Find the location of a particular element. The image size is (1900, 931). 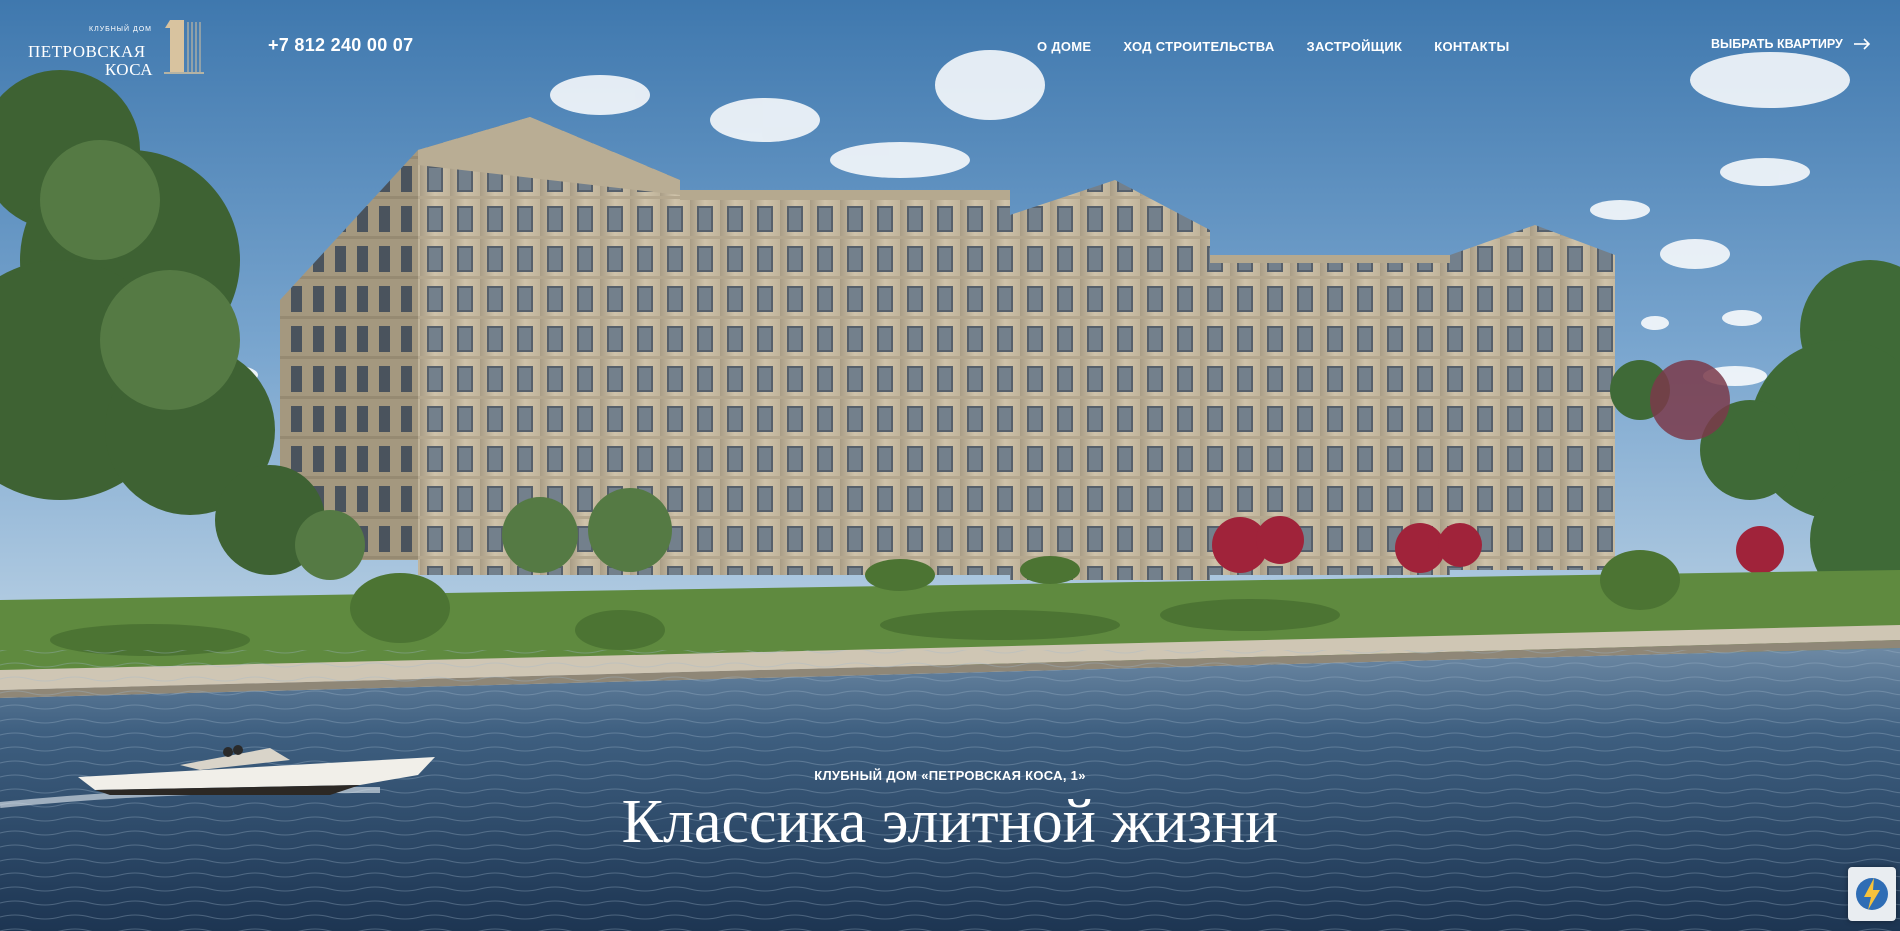

logo-mark-icon is located at coordinates (184, 47).